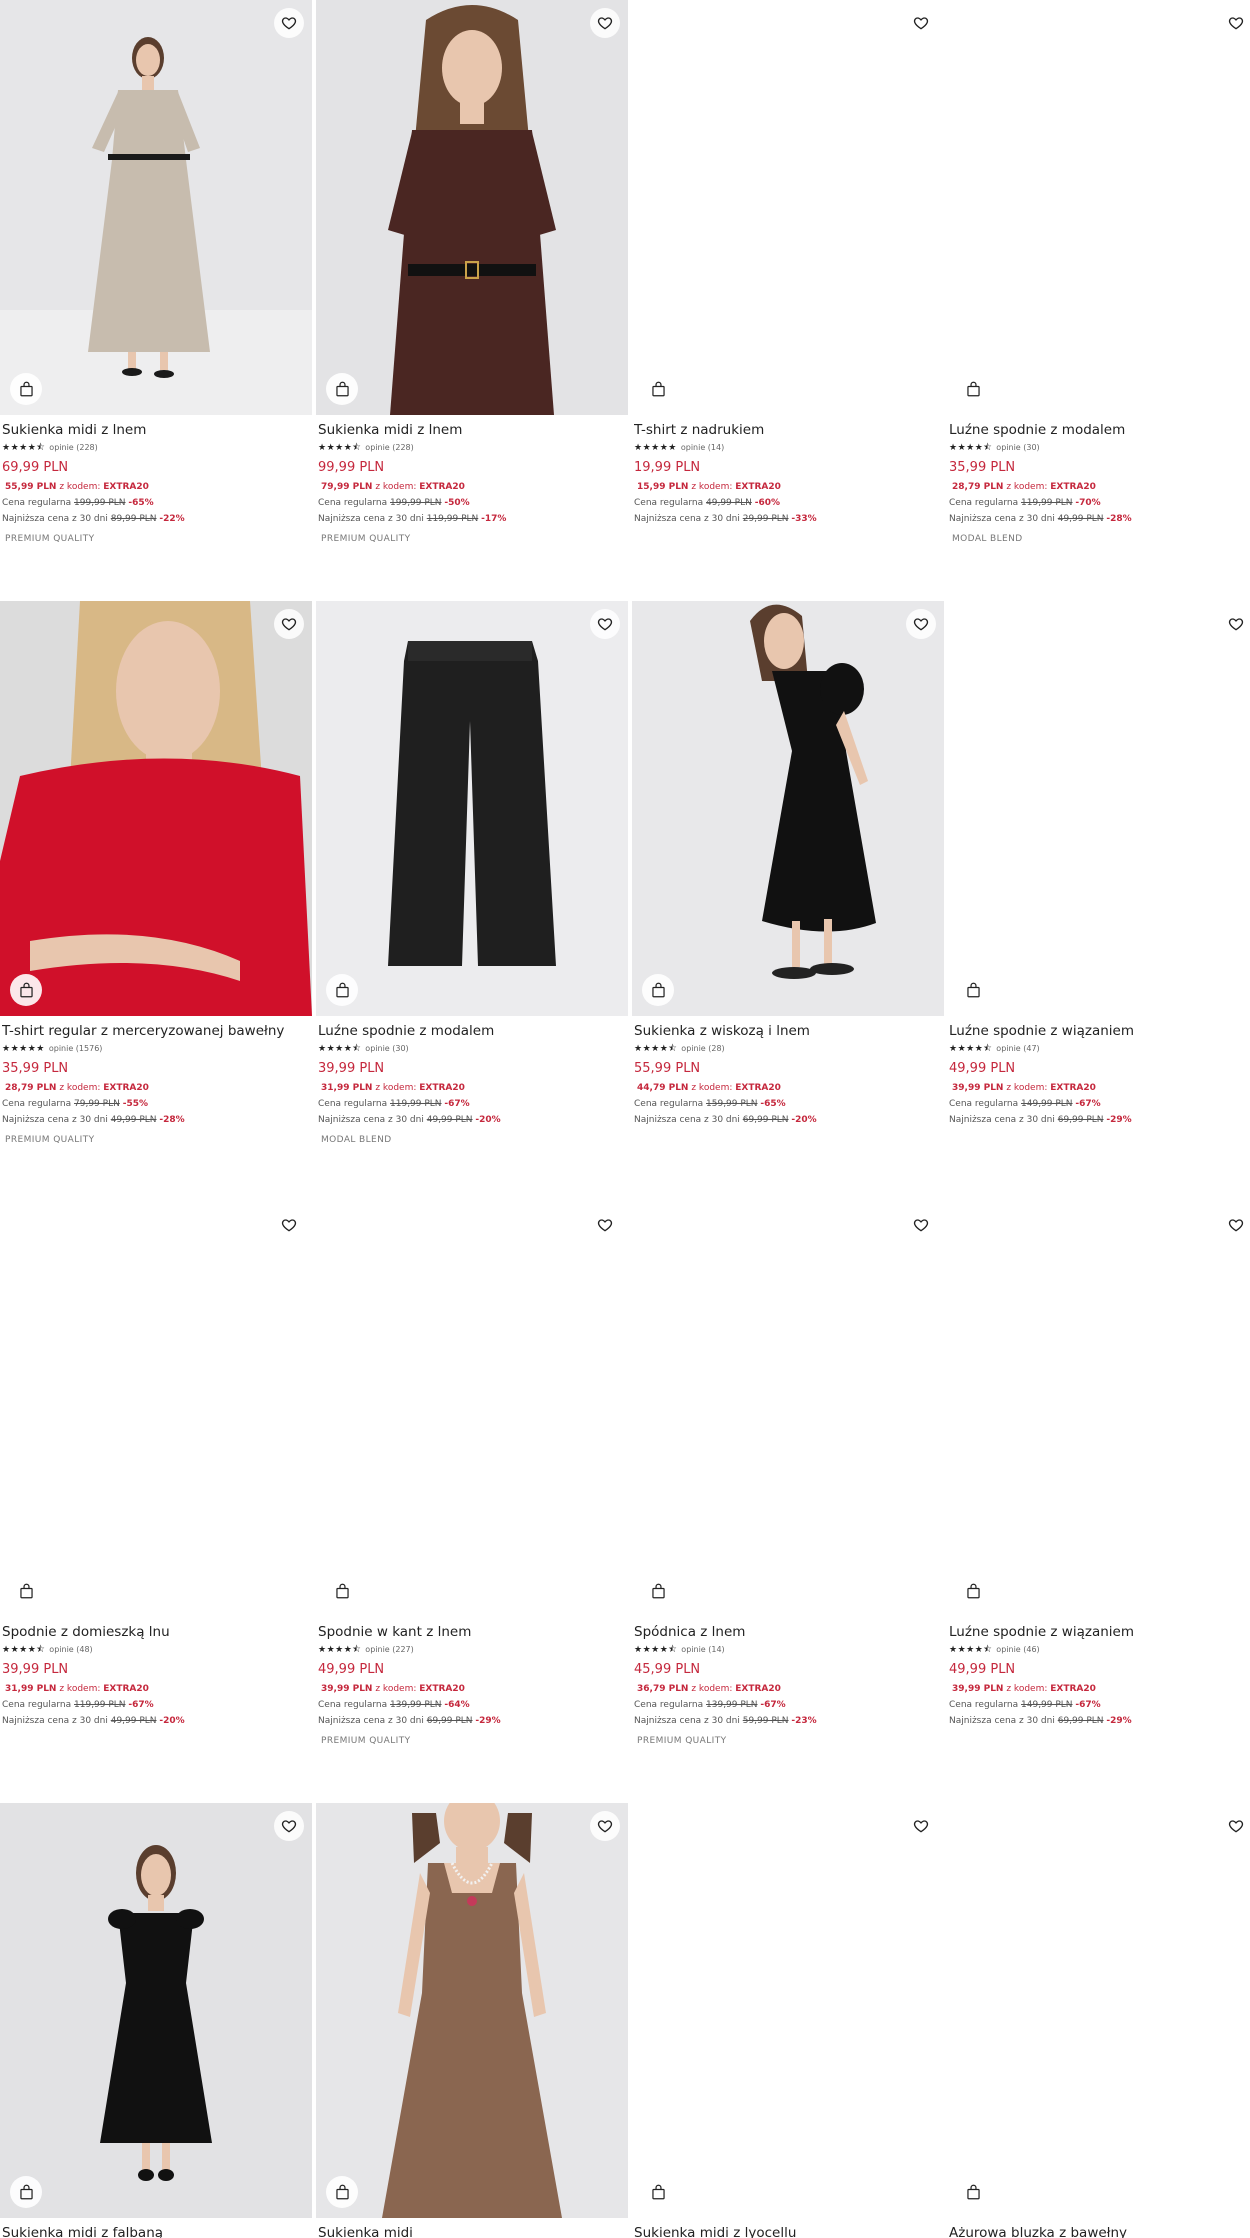 The height and width of the screenshot is (2238, 1250). Describe the element at coordinates (76, 1049) in the screenshot. I see `review-count: opinie (1576)` at that location.